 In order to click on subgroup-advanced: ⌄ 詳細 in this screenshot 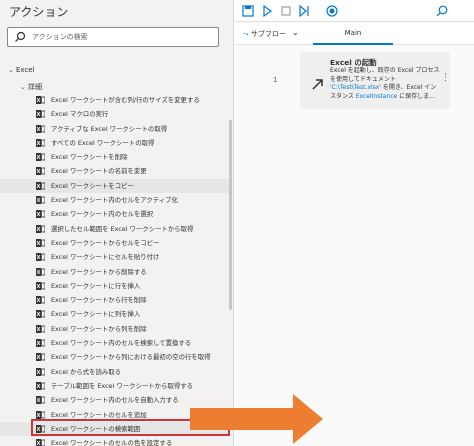, I will do `click(31, 87)`.